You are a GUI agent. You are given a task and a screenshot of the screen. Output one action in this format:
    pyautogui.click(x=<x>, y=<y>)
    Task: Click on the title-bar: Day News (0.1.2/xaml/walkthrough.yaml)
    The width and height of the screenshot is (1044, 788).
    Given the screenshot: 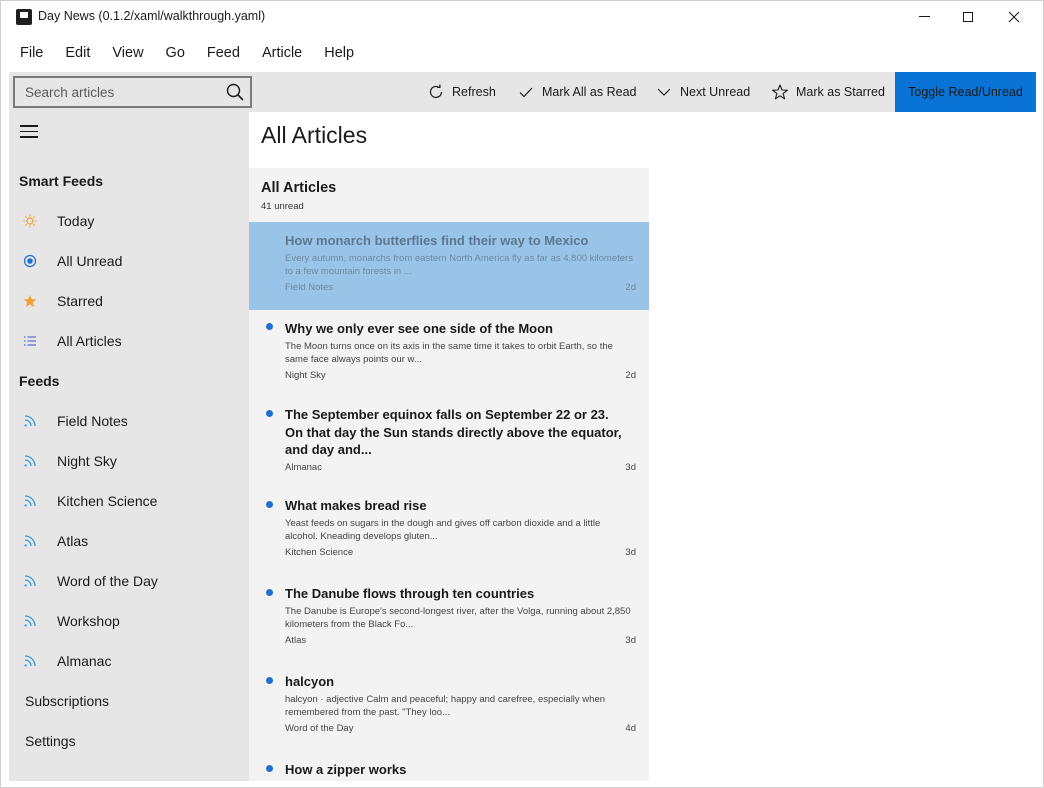 What is the action you would take?
    pyautogui.click(x=522, y=16)
    